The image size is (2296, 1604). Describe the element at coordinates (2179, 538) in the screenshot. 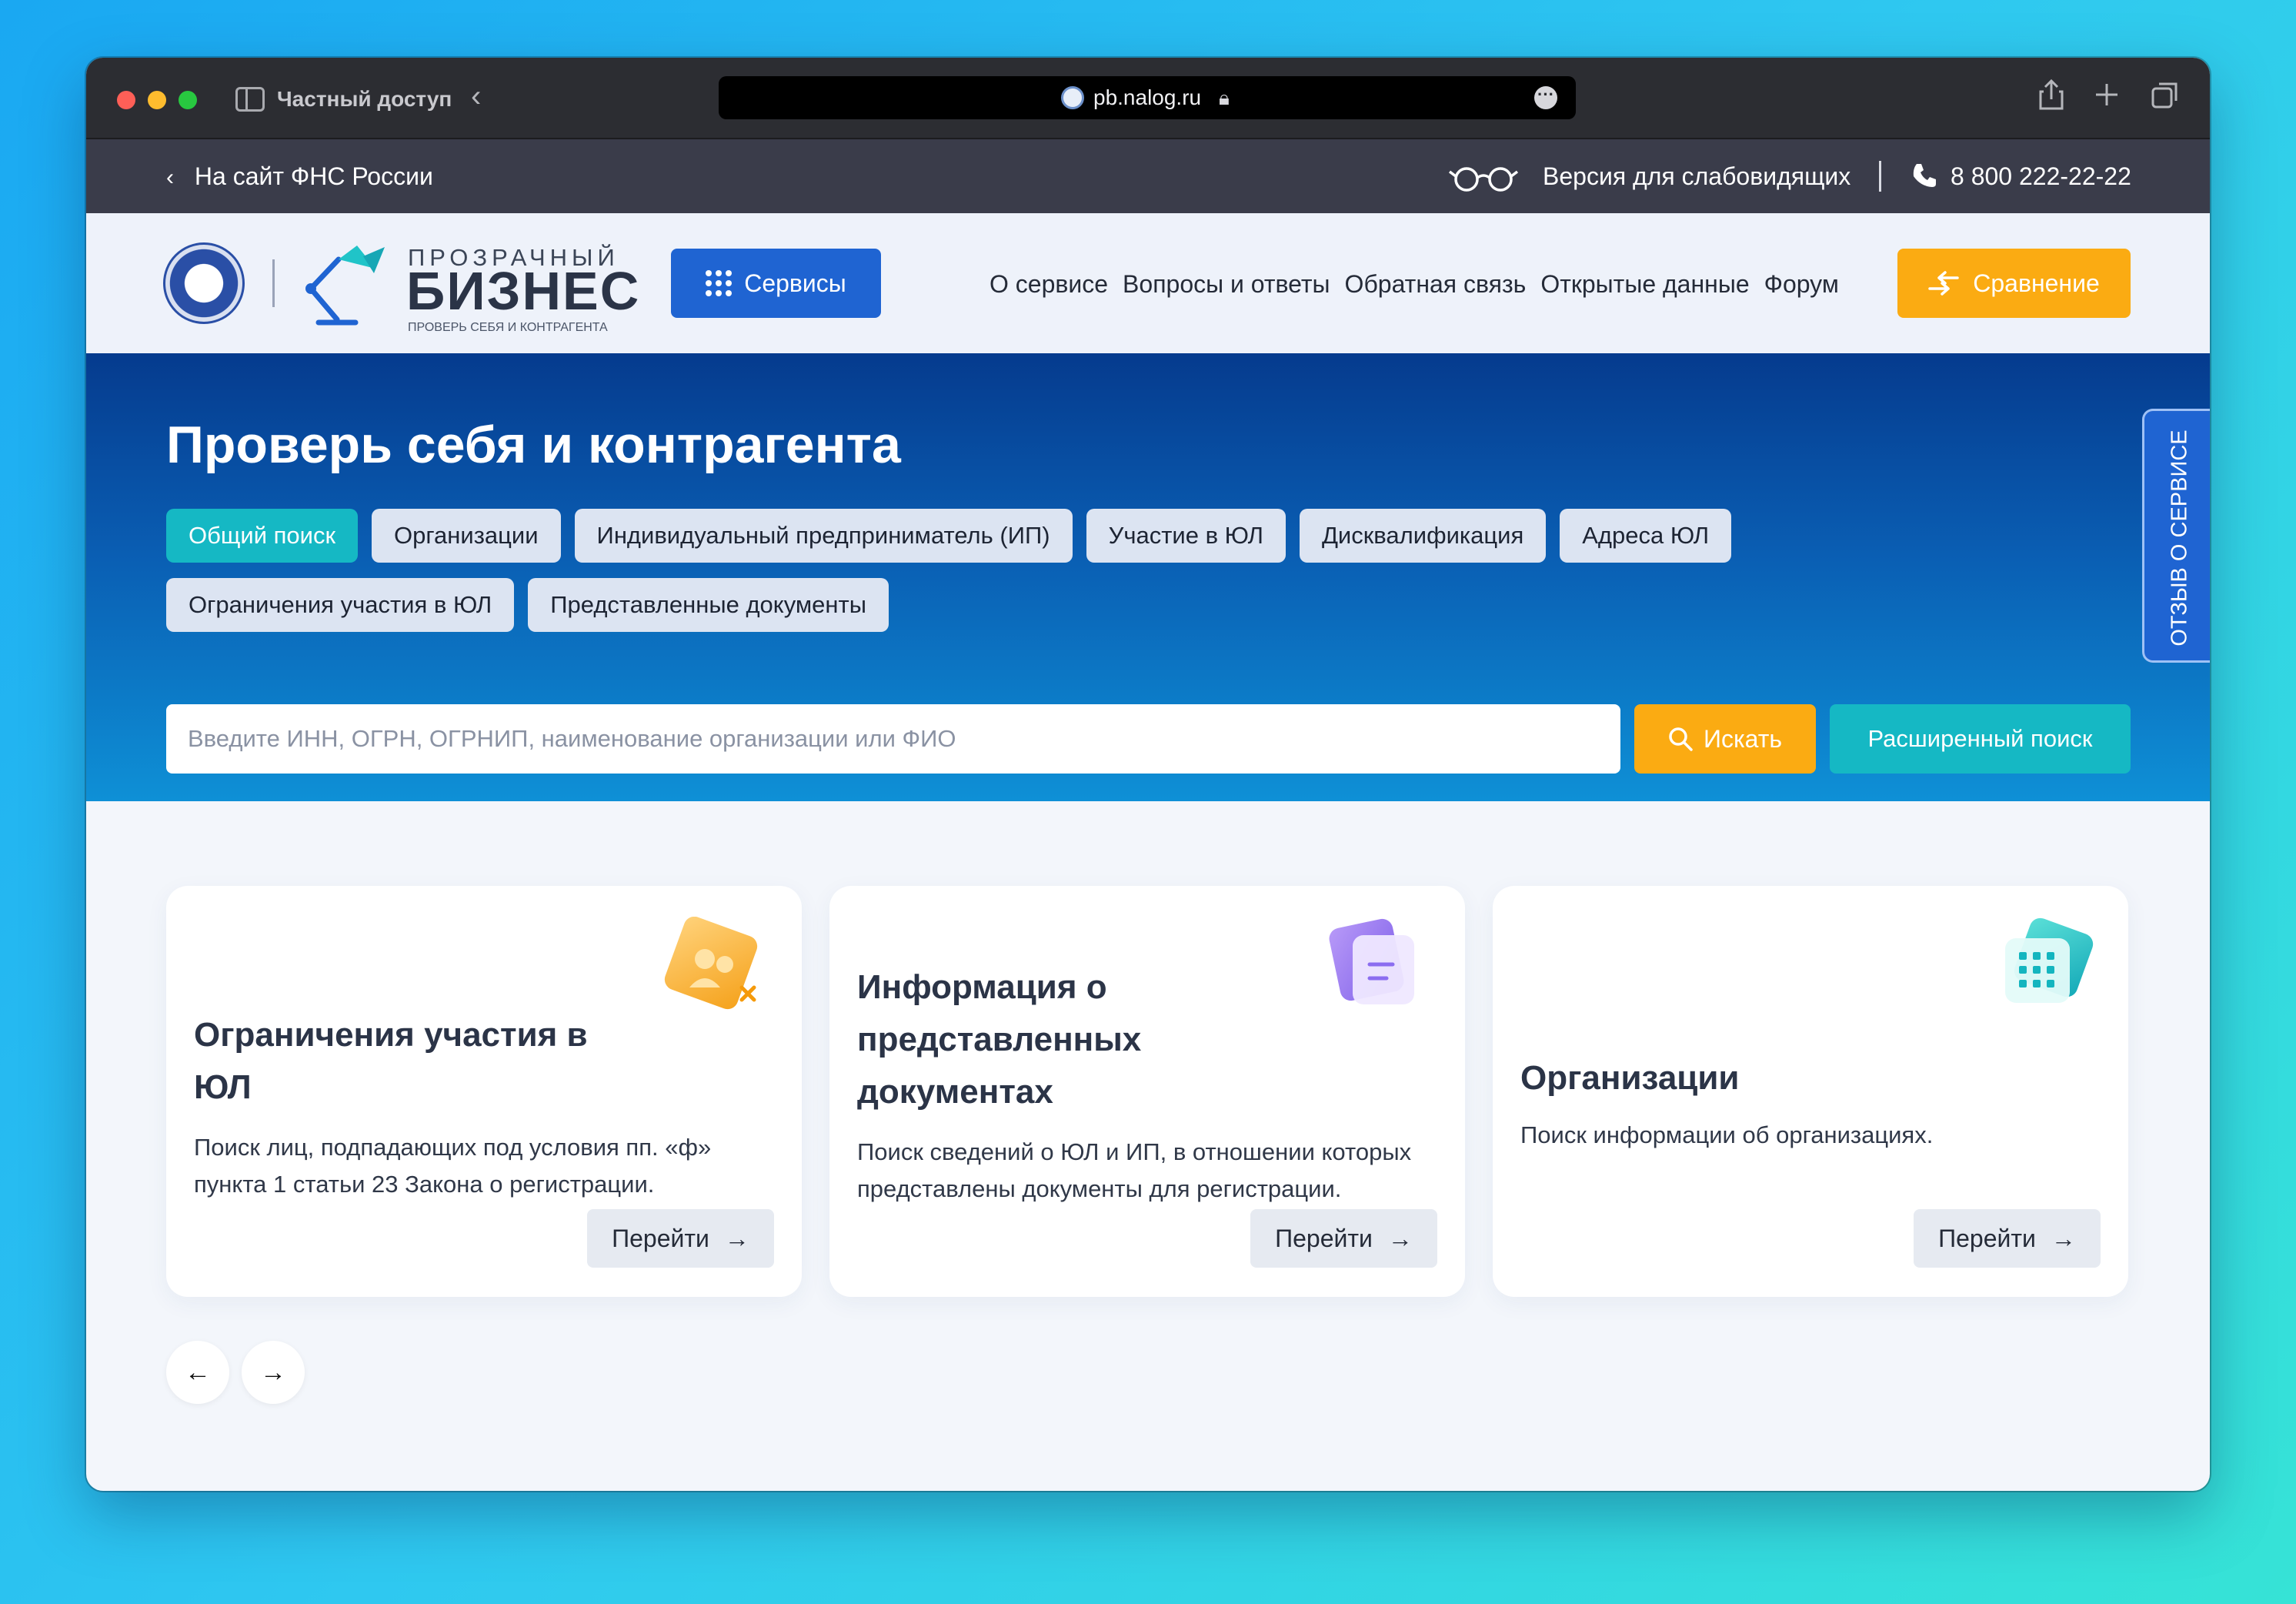

I see `feedback-side-tab-label: ОТЗЫВ О СЕРВИСЕ` at that location.